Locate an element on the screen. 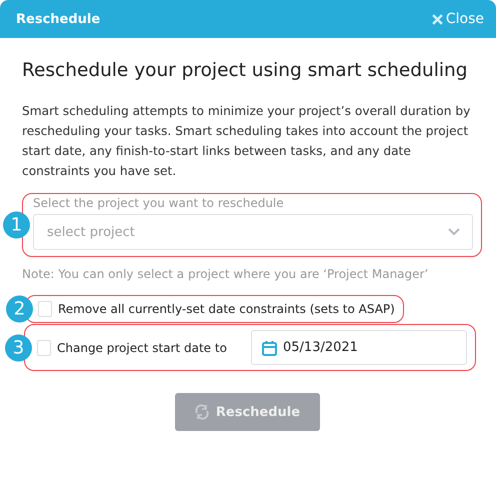 The width and height of the screenshot is (496, 497). step-badge: 1 is located at coordinates (16, 225).